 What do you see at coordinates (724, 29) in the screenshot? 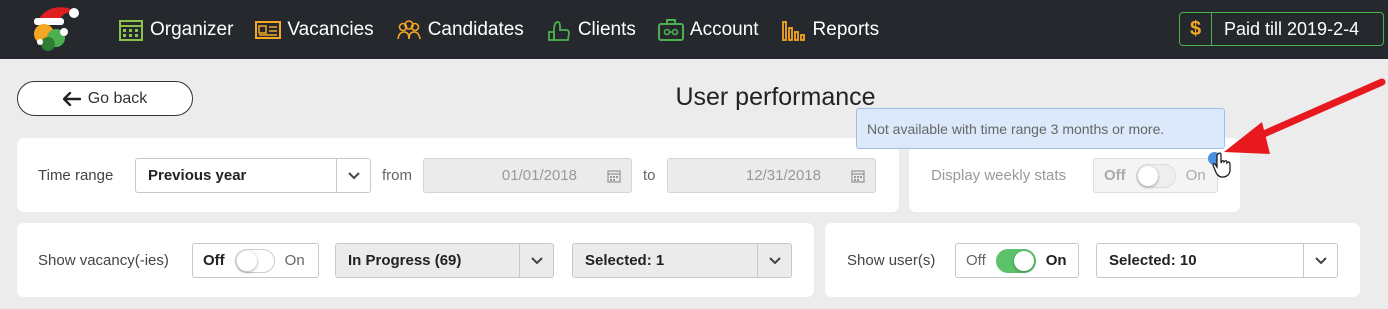
I see `nav-account-label: Account` at bounding box center [724, 29].